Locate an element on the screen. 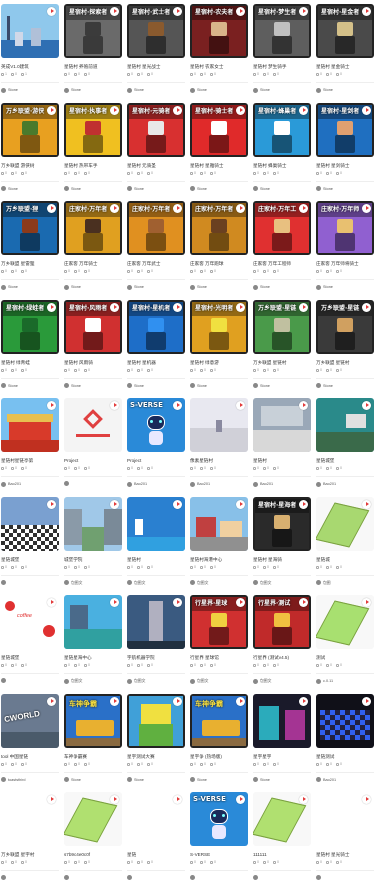 This screenshot has height=891, width=377. project-card: 星链村 0 0 0 Bao201 is located at coordinates (282, 447).